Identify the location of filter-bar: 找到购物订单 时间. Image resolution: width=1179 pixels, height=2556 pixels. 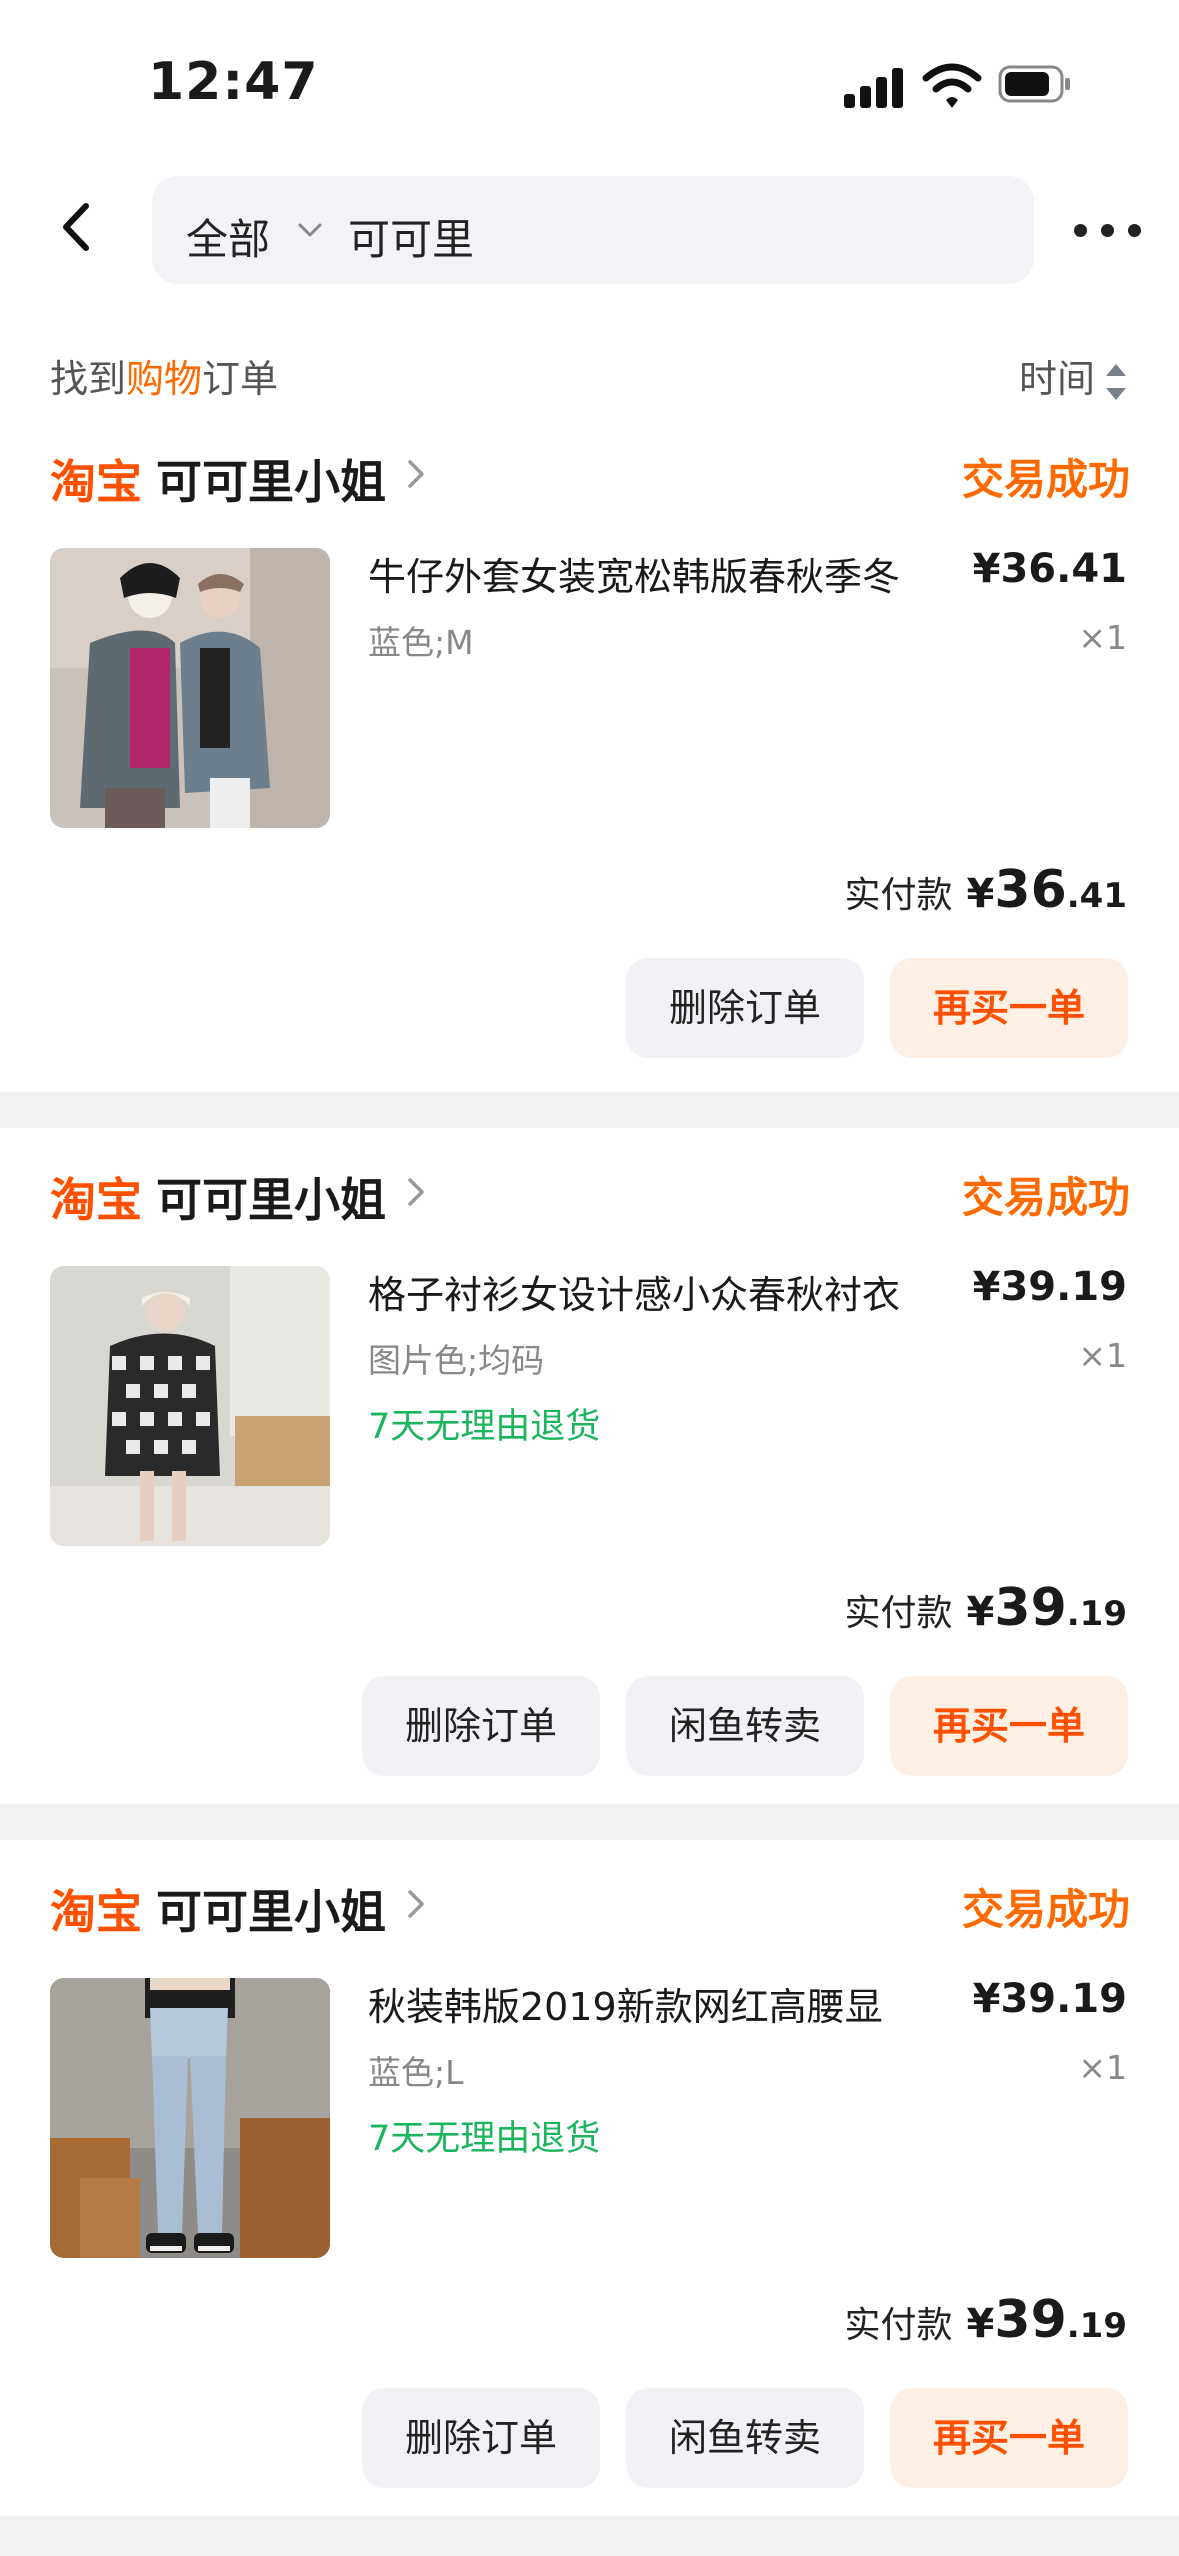
(589, 370).